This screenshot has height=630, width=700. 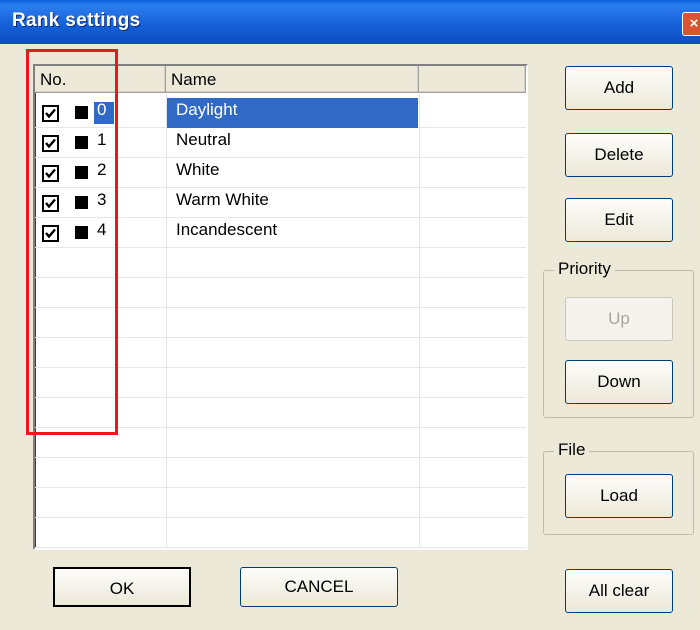 I want to click on window-title: Rank settings, so click(x=76, y=20).